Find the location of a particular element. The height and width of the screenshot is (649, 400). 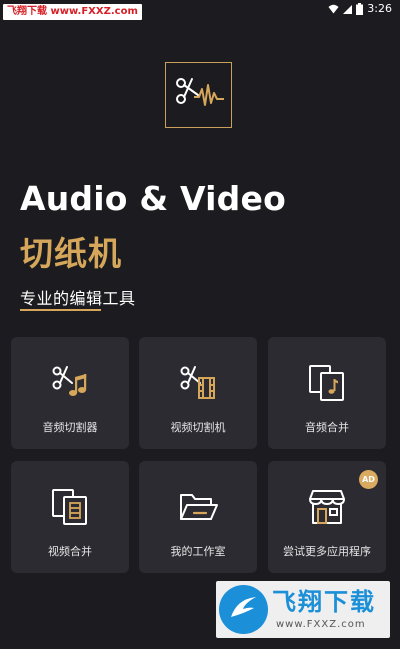

store-icon is located at coordinates (327, 507).